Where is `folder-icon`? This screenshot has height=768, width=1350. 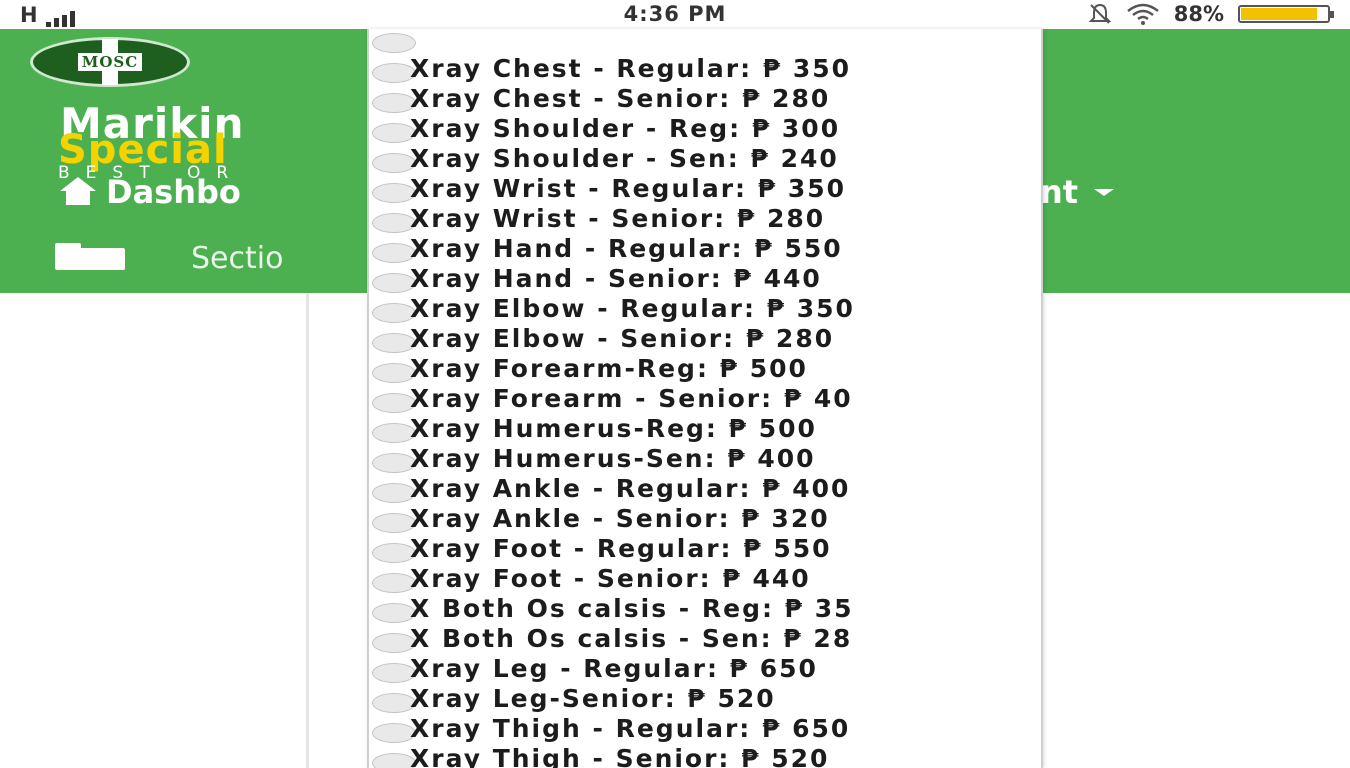 folder-icon is located at coordinates (90, 256).